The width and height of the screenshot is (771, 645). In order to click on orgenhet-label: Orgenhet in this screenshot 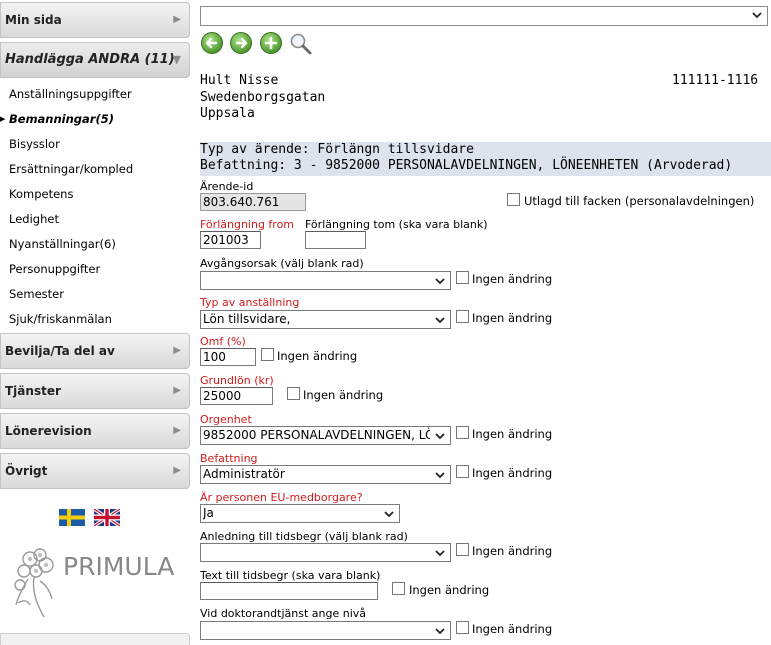, I will do `click(226, 419)`.